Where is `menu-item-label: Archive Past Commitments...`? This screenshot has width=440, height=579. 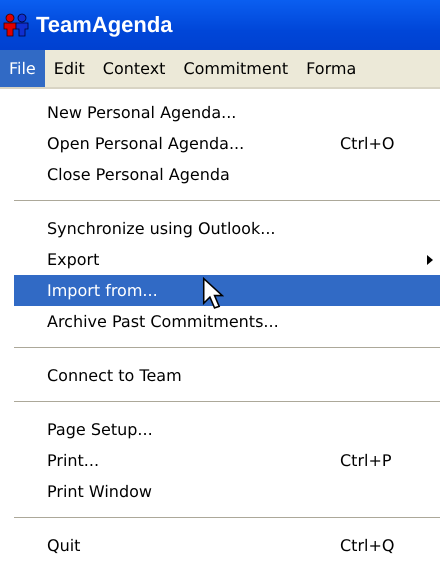
menu-item-label: Archive Past Commitments... is located at coordinates (163, 321).